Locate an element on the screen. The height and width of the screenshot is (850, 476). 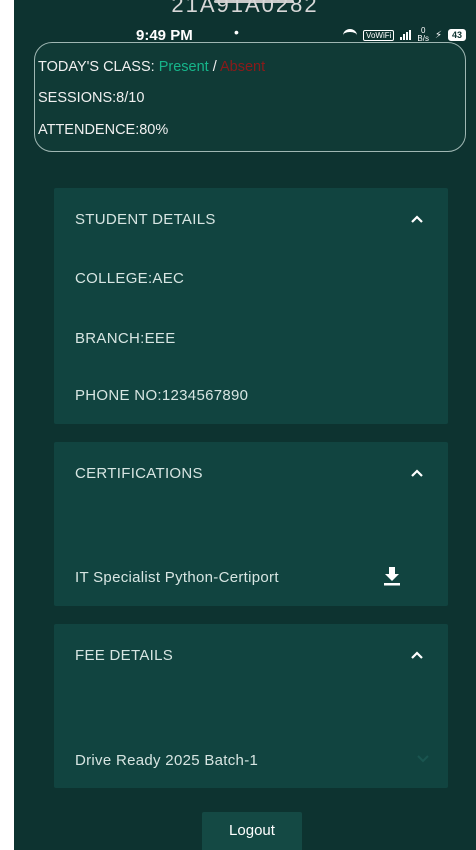
todays-class: TODAY'S CLASS: Present / Absent is located at coordinates (151, 67).